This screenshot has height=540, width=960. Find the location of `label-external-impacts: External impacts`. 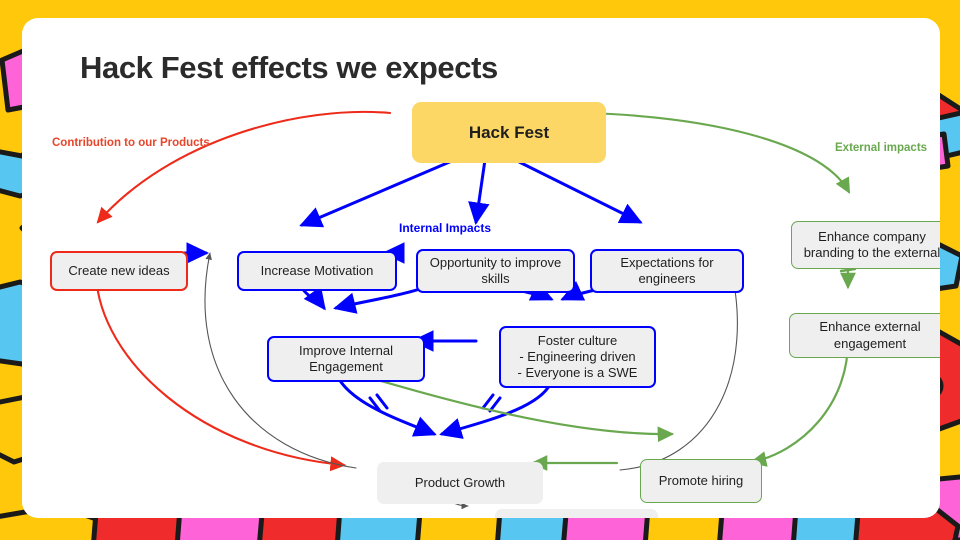

label-external-impacts: External impacts is located at coordinates (881, 148).